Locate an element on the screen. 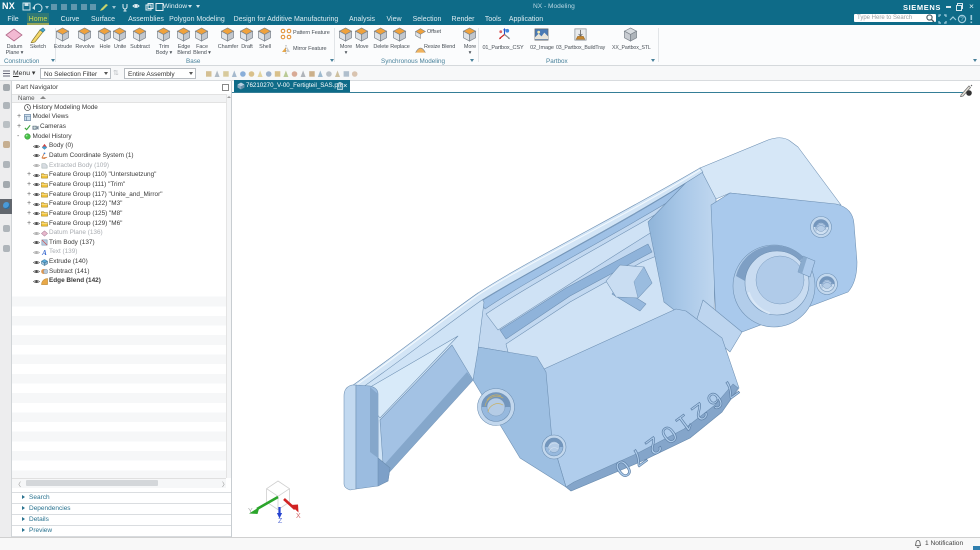  svg-text: Z is located at coordinates (280, 521).